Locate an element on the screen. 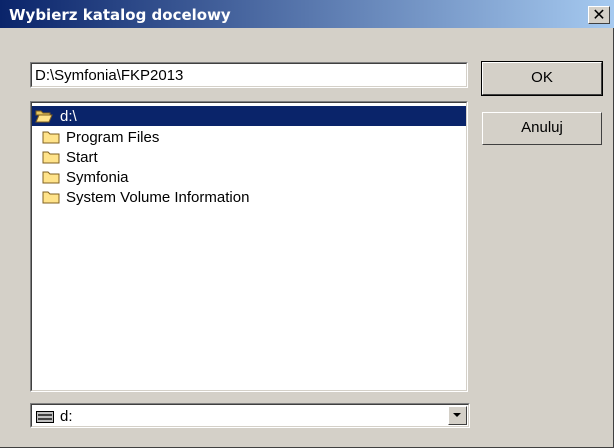  open-folder-icon is located at coordinates (44, 116).